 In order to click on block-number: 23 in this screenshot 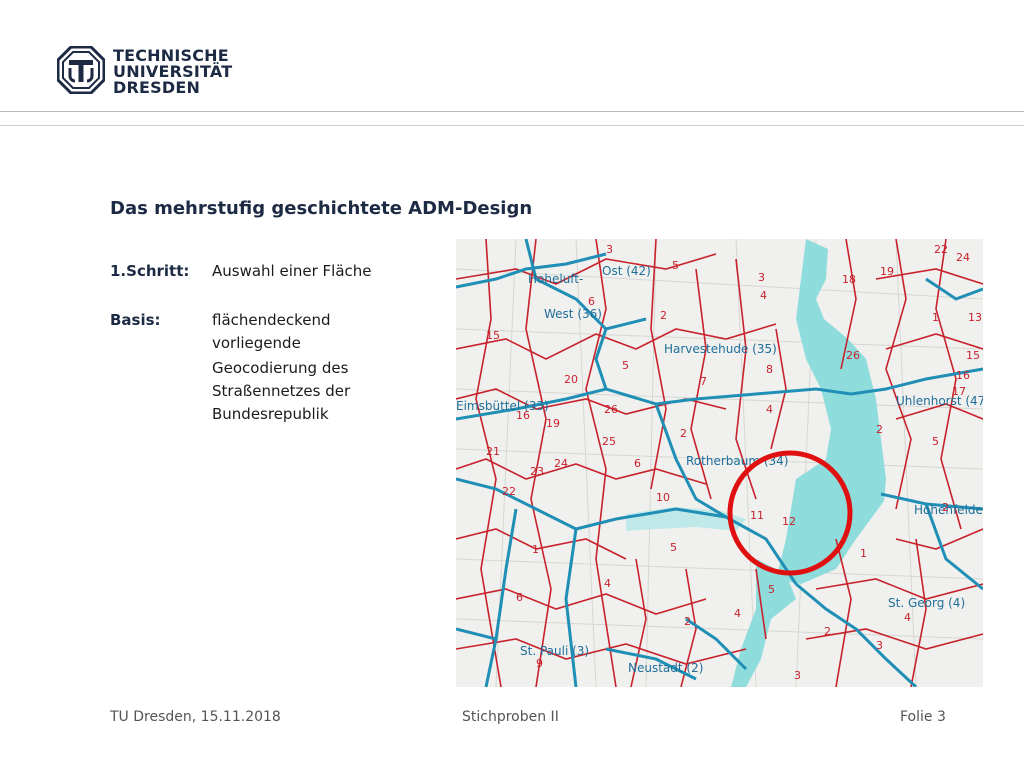, I will do `click(537, 471)`.